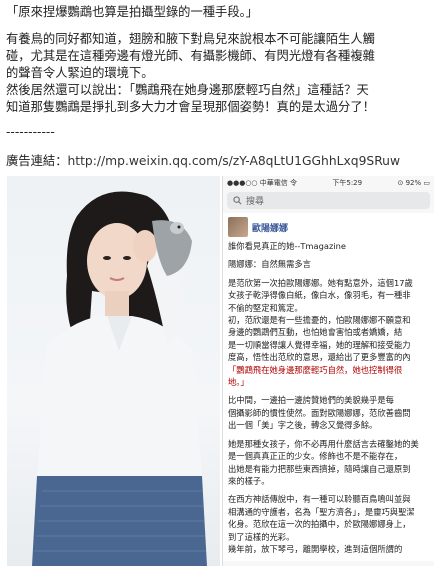 The image size is (435, 570). I want to click on status-bar: ●●●○○ 中華電信 令 下午5:29 ⊙ 92% ▭, so click(328, 183).